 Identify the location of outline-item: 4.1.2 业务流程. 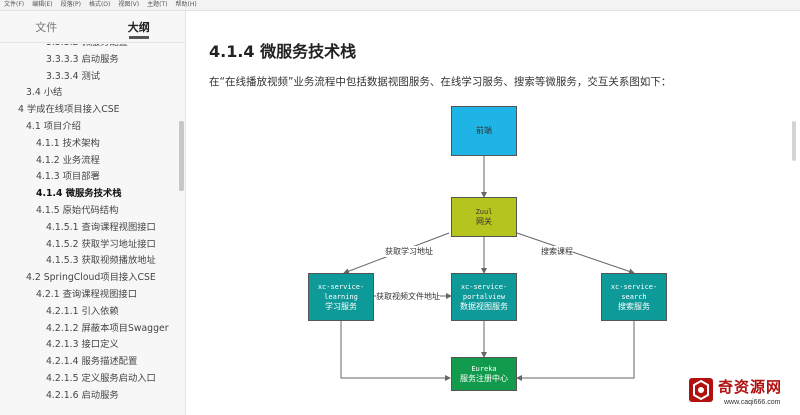
(89, 161).